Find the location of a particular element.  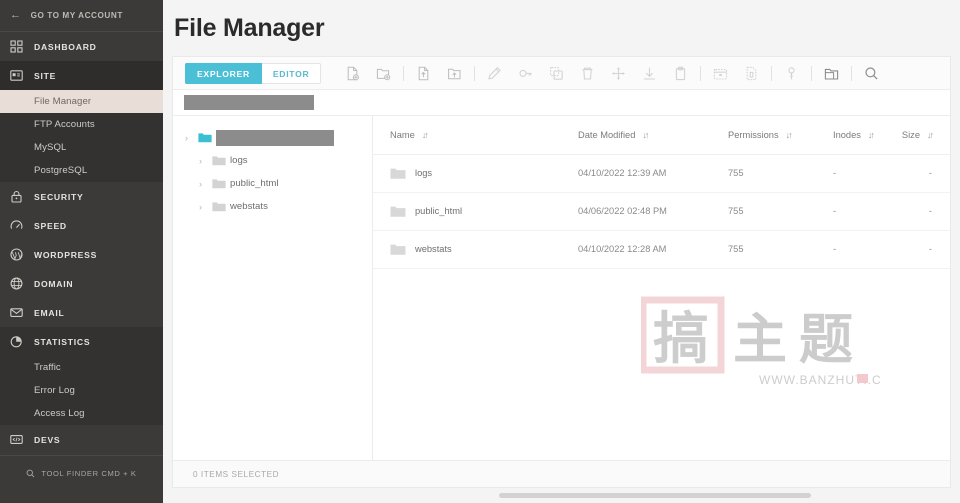

column-header-inodes-label: Inodes is located at coordinates (847, 134).